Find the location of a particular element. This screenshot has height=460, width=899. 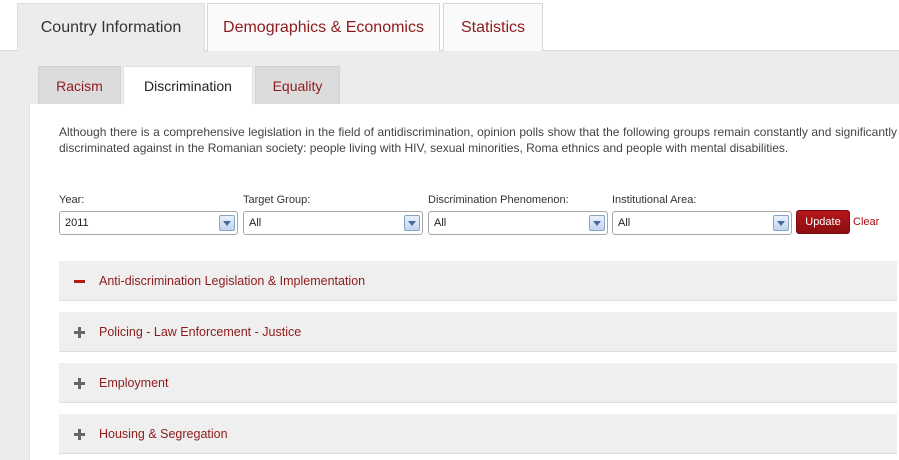

accordion-item-policing: Policing - Law Enforcement - Justice is located at coordinates (478, 332).